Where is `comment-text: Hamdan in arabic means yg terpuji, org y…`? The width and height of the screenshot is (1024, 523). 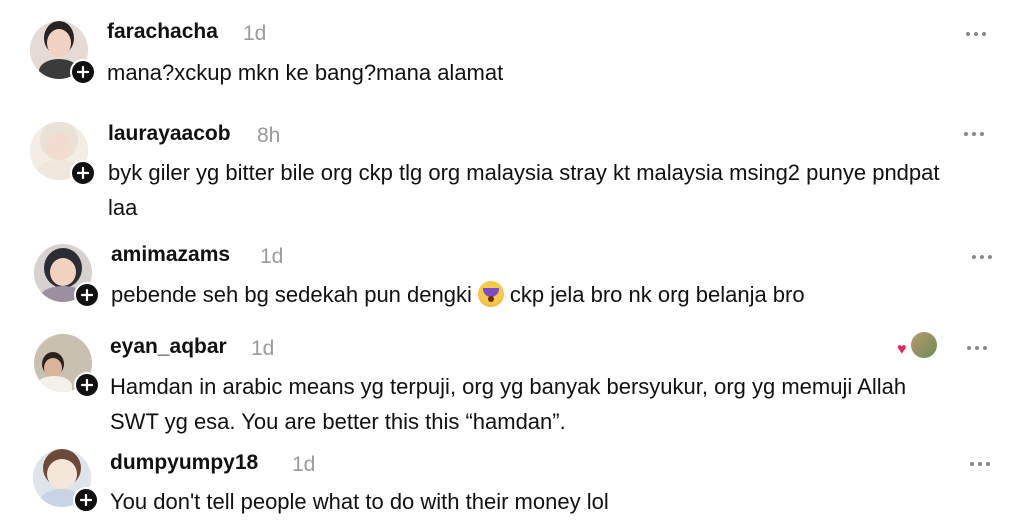 comment-text: Hamdan in arabic means yg terpuji, org y… is located at coordinates (508, 404).